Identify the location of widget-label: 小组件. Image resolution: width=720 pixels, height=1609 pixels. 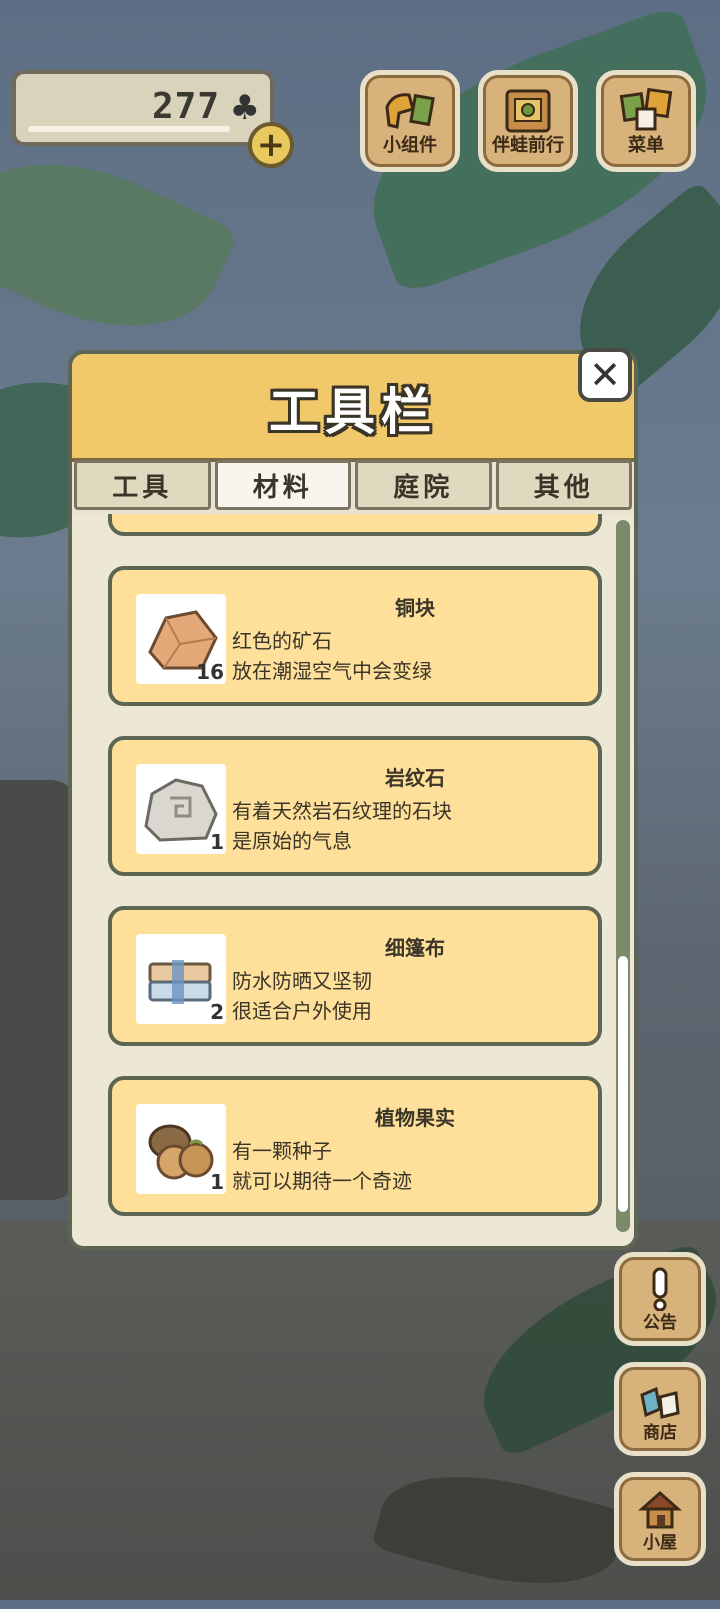
(410, 145).